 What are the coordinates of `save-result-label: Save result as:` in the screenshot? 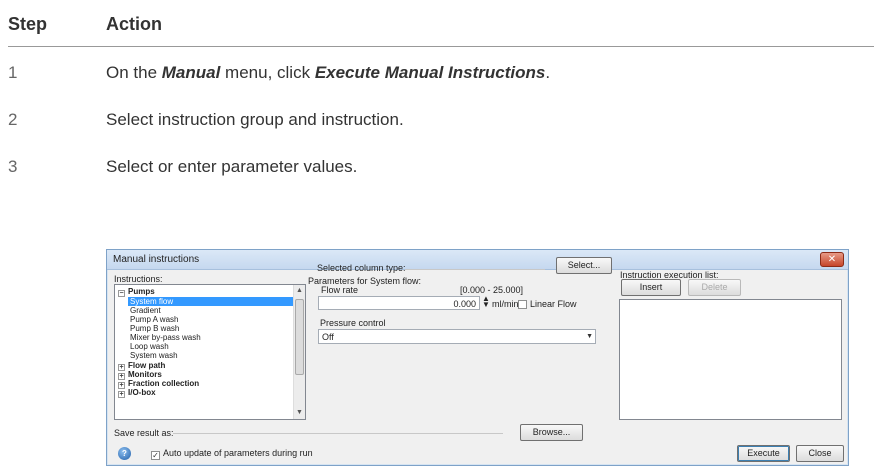 It's located at (144, 433).